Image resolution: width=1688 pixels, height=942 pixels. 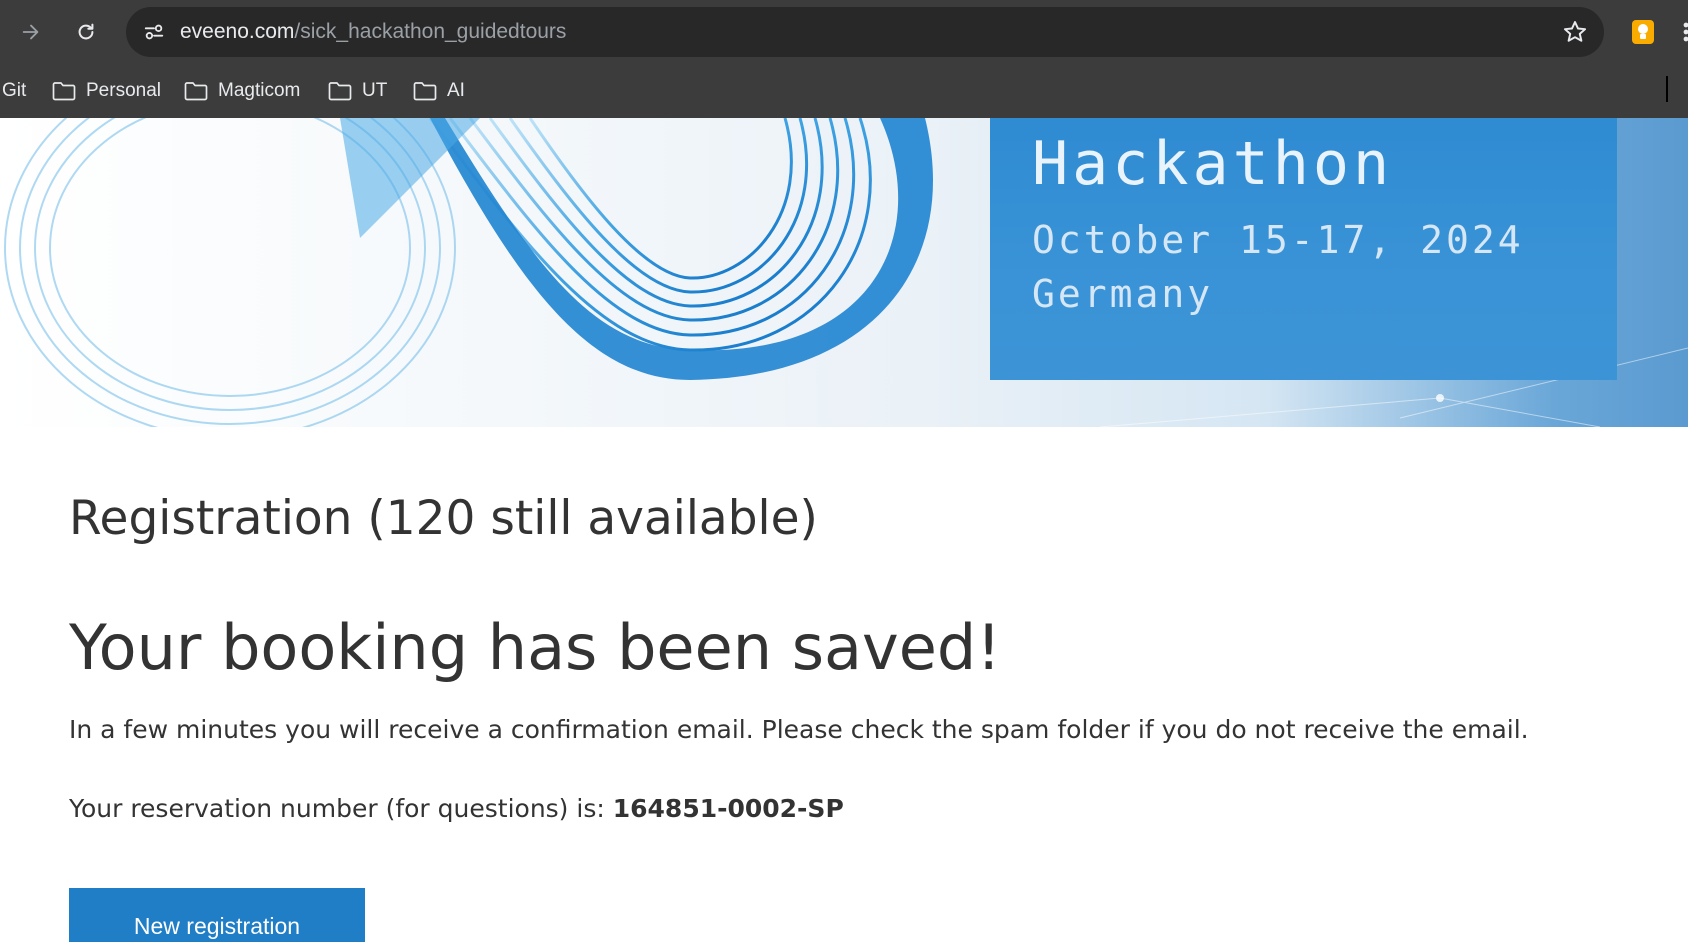 I want to click on event-info-box: Hackathon October 15-17, 2024 Germany, so click(x=1303, y=249).